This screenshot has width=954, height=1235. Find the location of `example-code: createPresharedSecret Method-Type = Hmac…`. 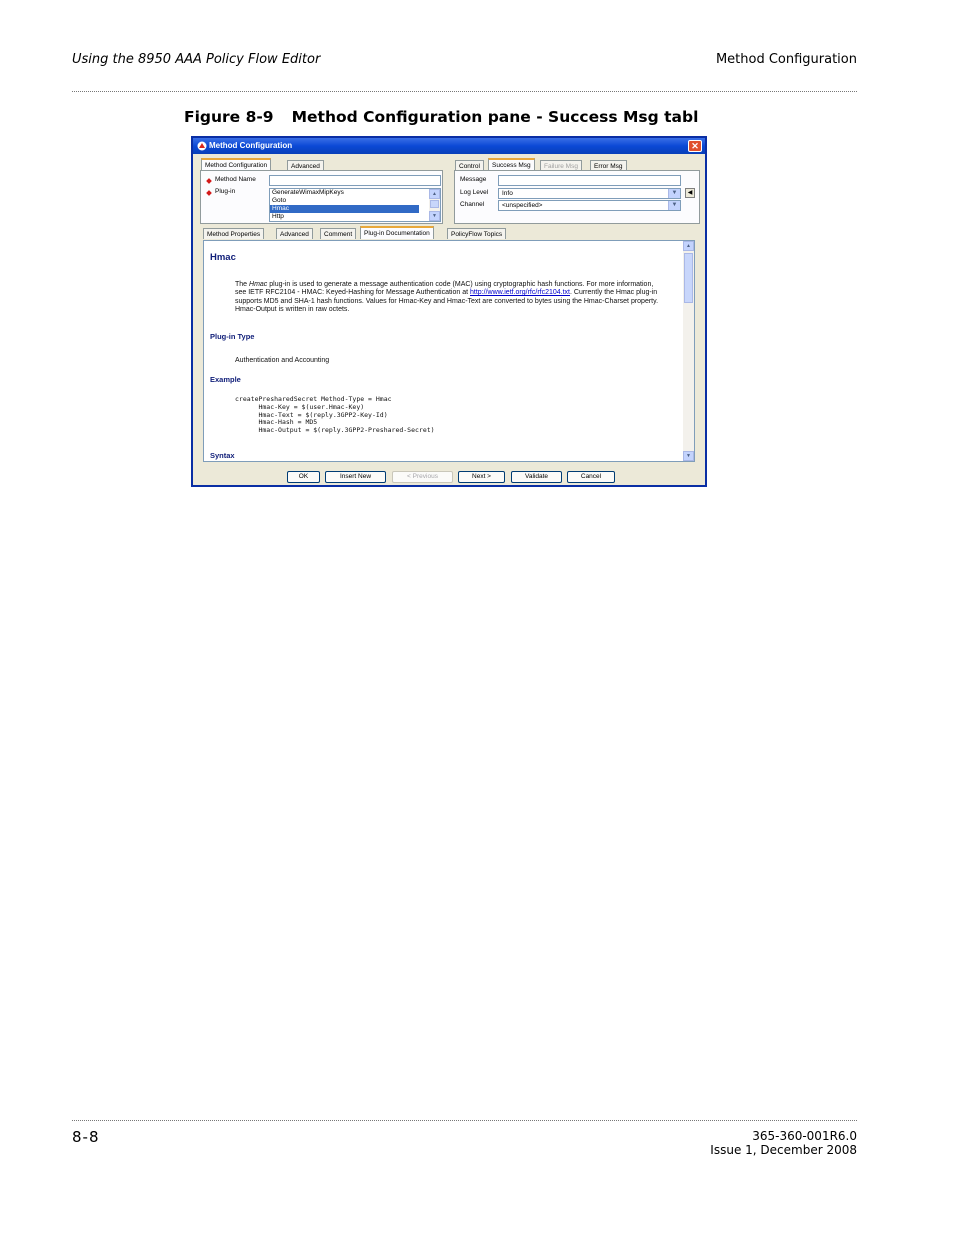

example-code: createPresharedSecret Method-Type = Hmac… is located at coordinates (335, 415).